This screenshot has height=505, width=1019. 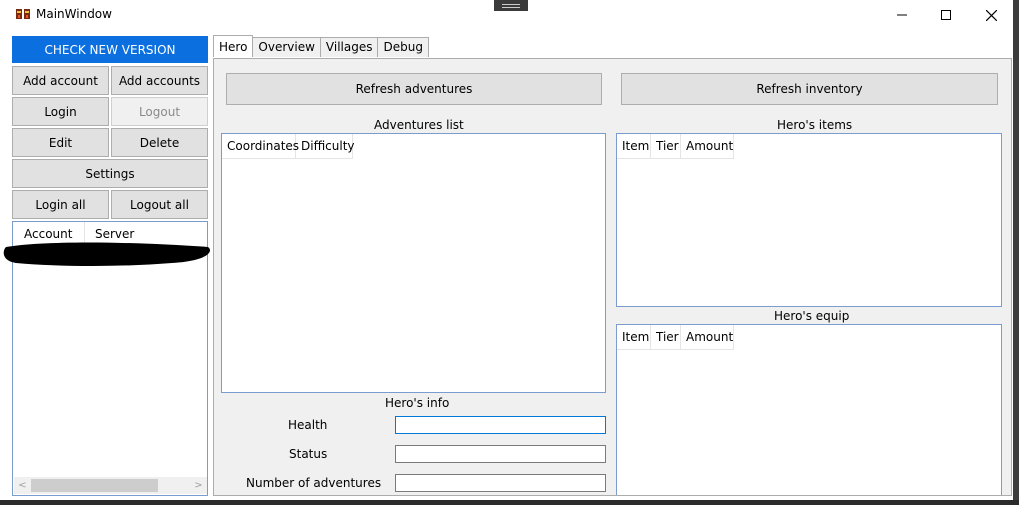 I want to click on minimize-button, so click(x=902, y=15).